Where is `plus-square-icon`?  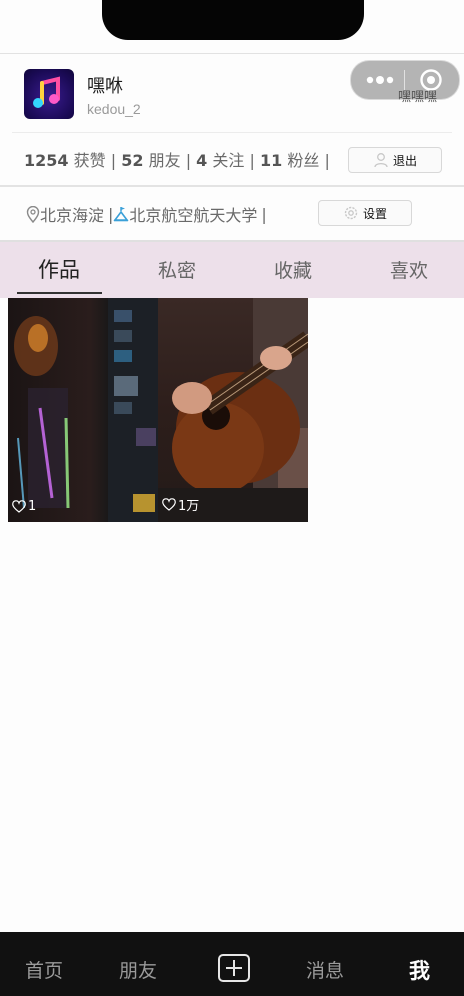
plus-square-icon is located at coordinates (234, 968).